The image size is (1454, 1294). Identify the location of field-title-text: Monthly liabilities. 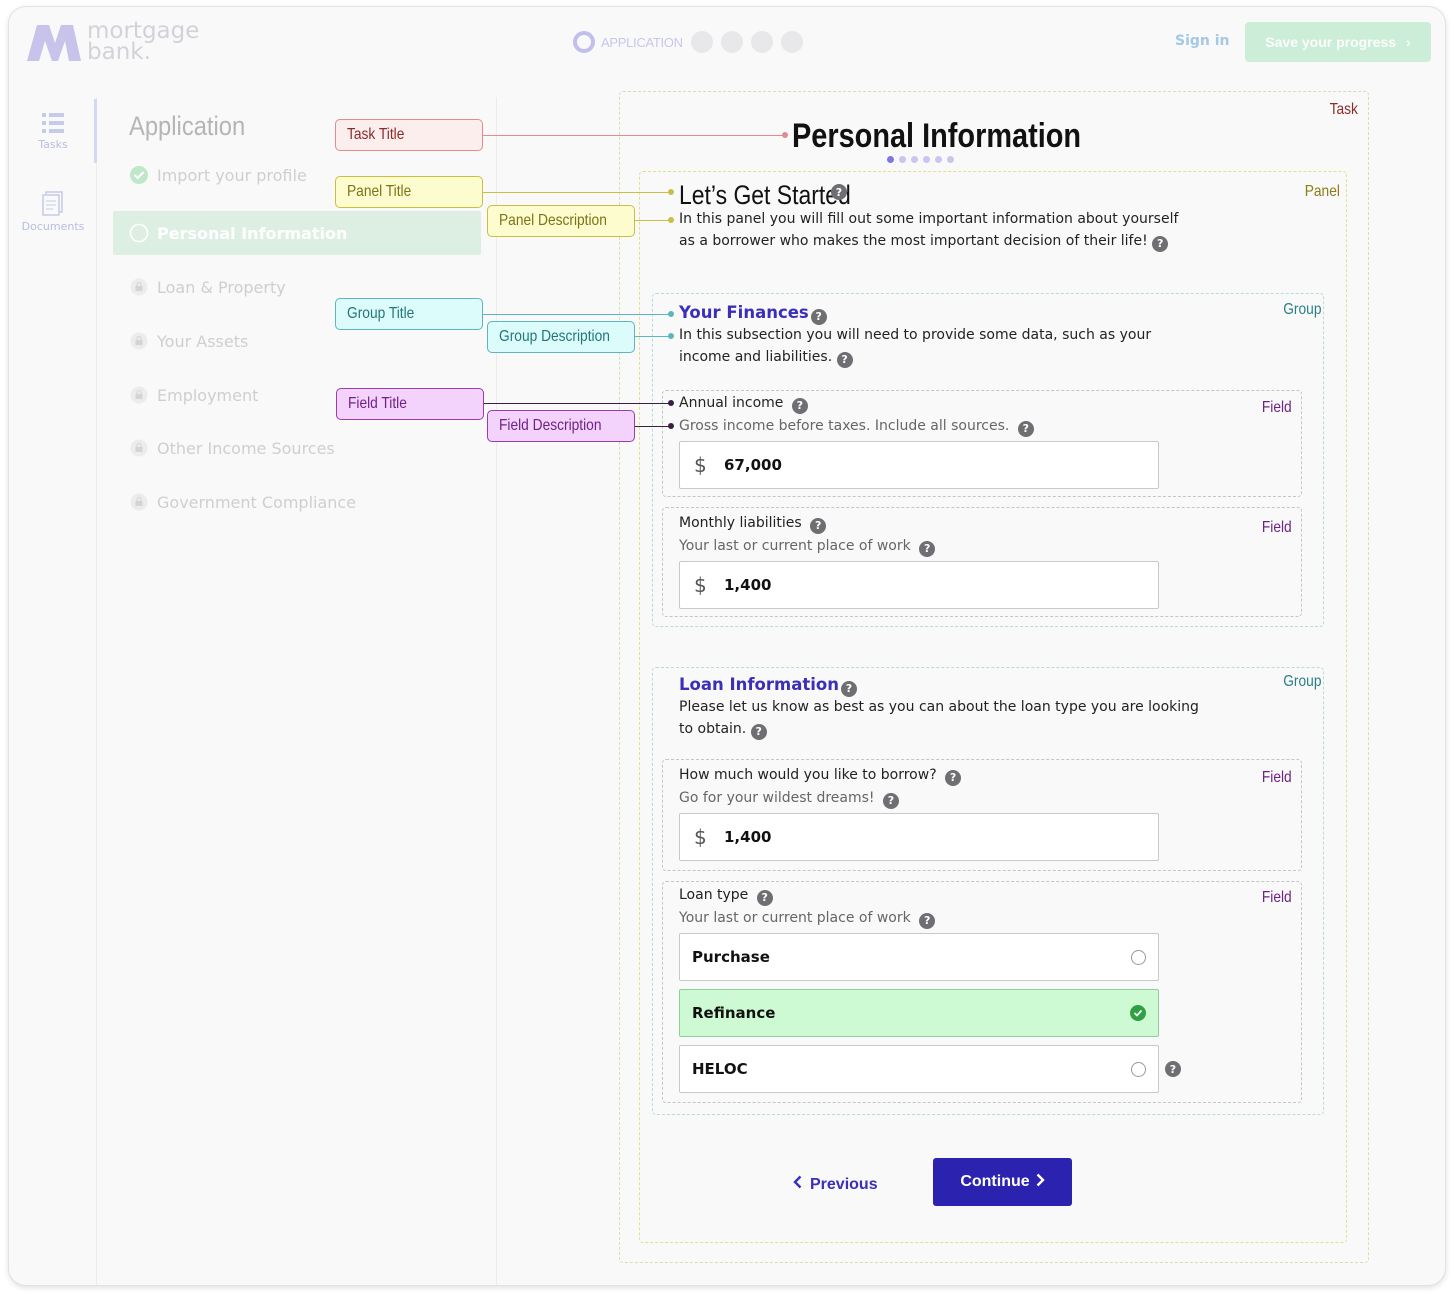
(740, 523).